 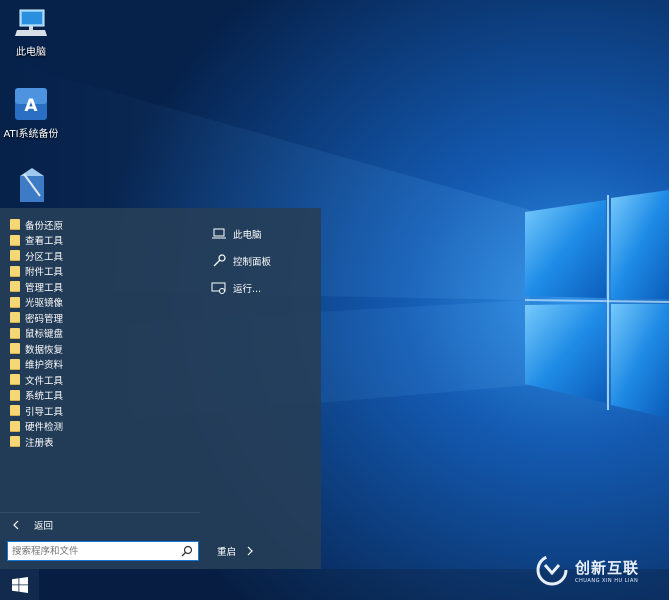 I want to click on laptop-icon, so click(x=219, y=233).